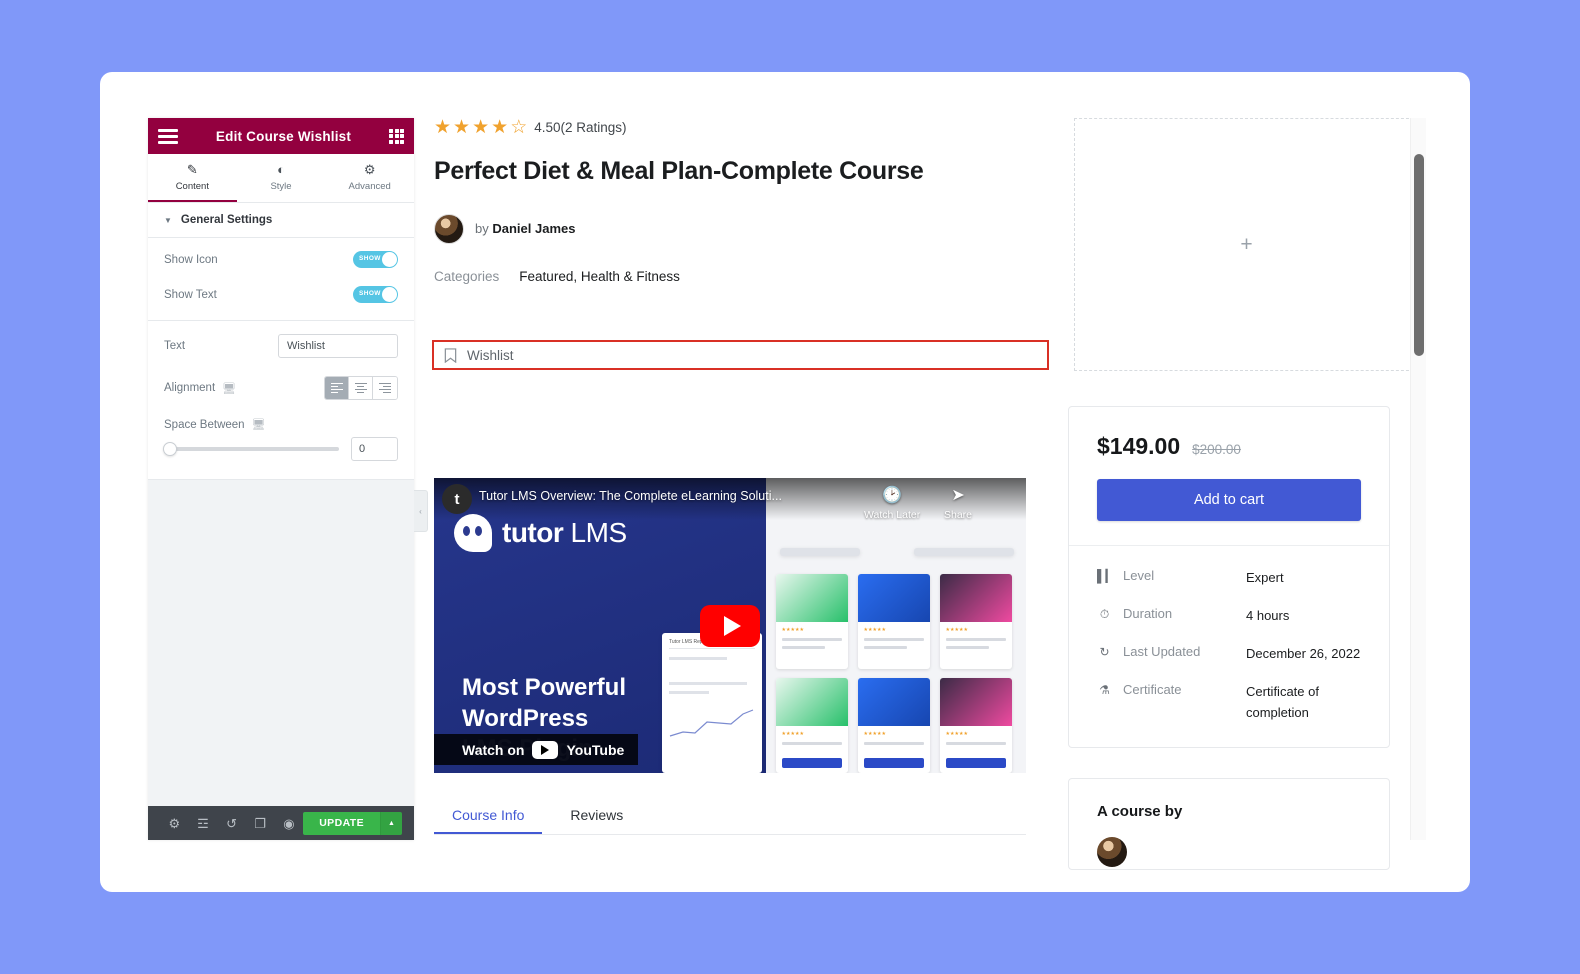  What do you see at coordinates (467, 276) in the screenshot?
I see `categories-label: Categories` at bounding box center [467, 276].